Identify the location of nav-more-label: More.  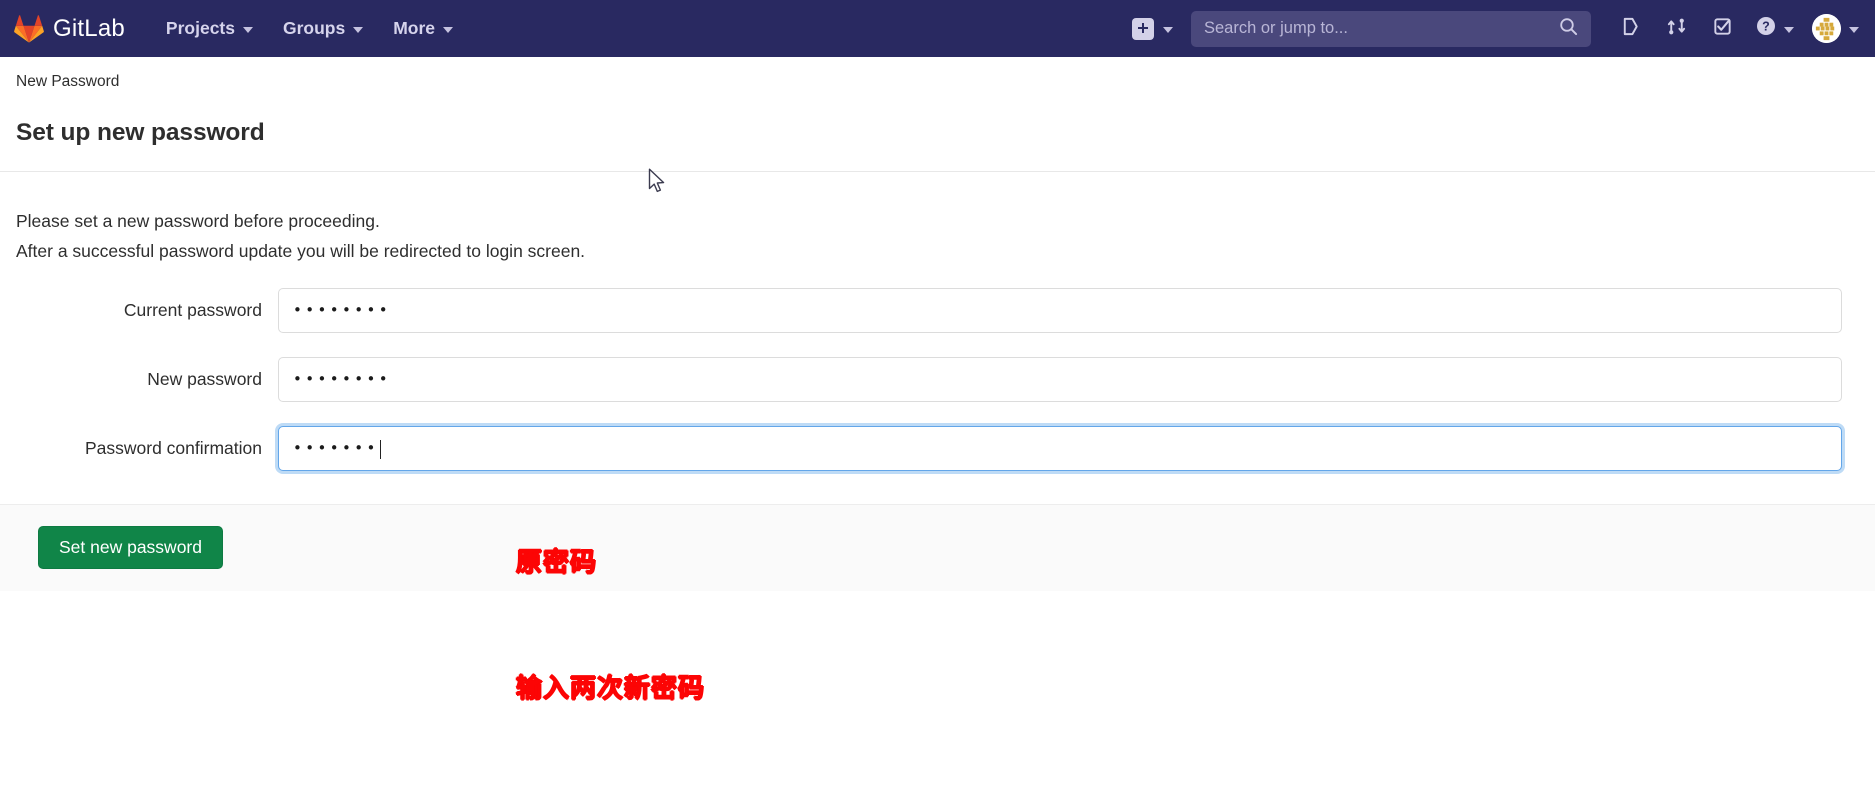
(414, 28).